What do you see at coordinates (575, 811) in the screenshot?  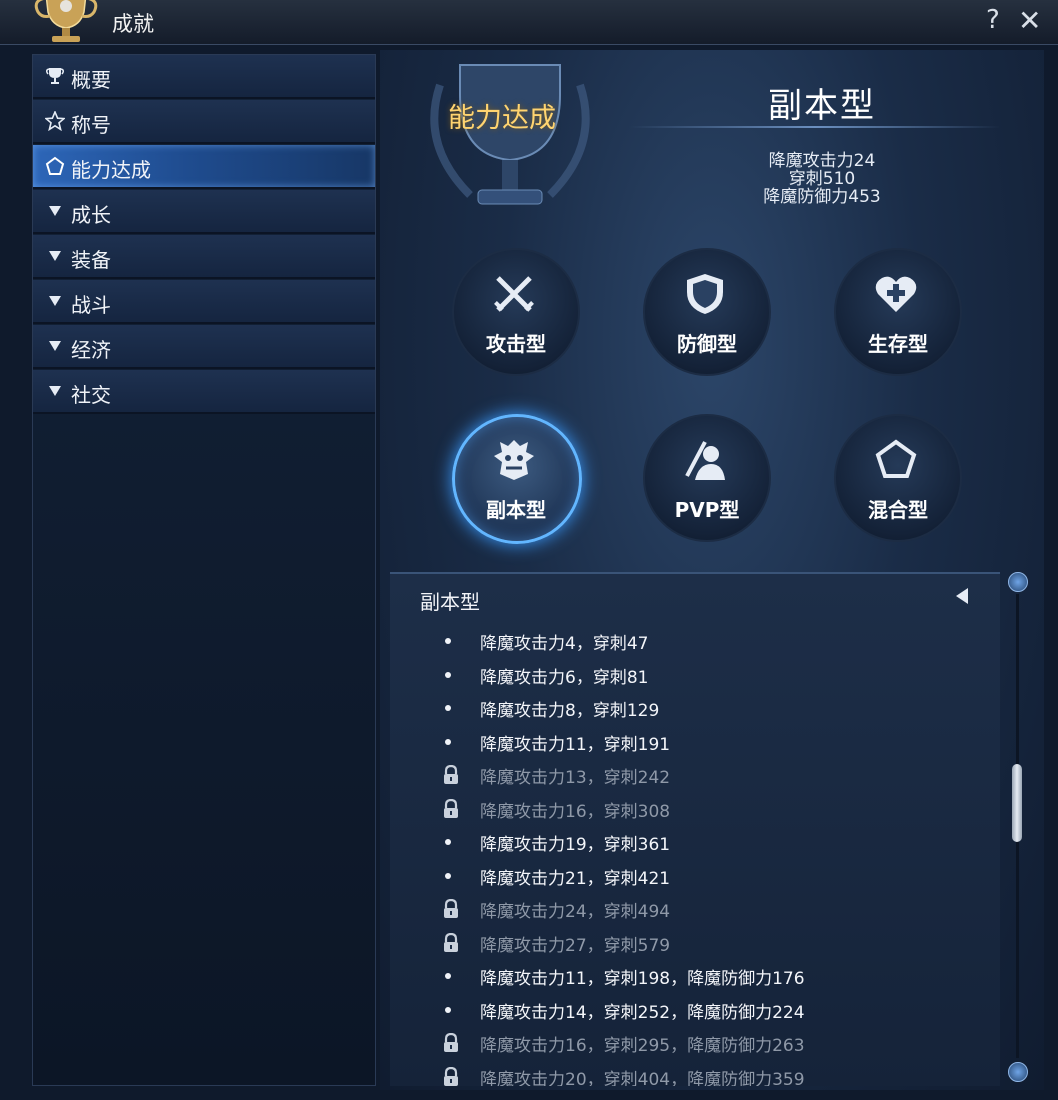 I see `list-item-text: 降魔攻击力16，穿刺308` at bounding box center [575, 811].